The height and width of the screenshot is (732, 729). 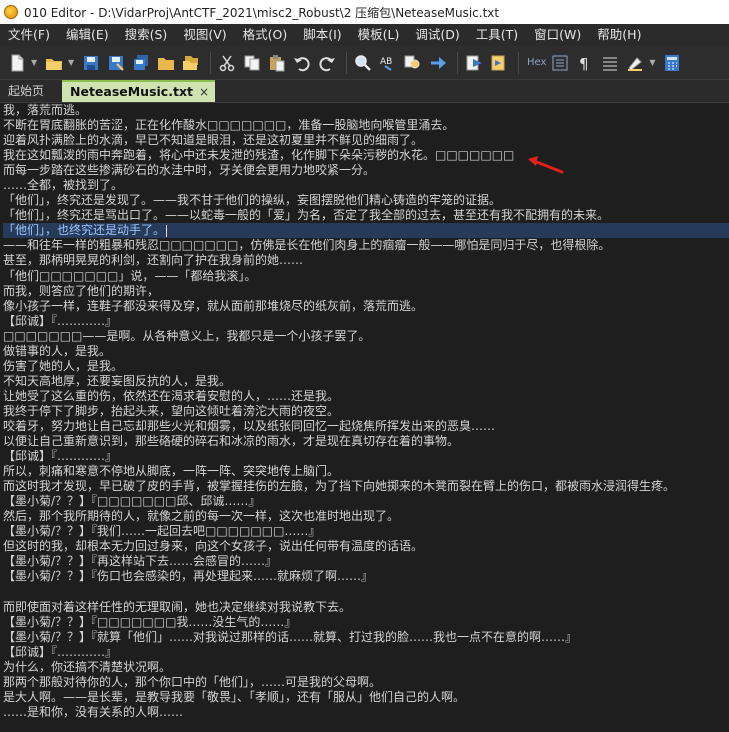 I want to click on new-file-icon, so click(x=17, y=63).